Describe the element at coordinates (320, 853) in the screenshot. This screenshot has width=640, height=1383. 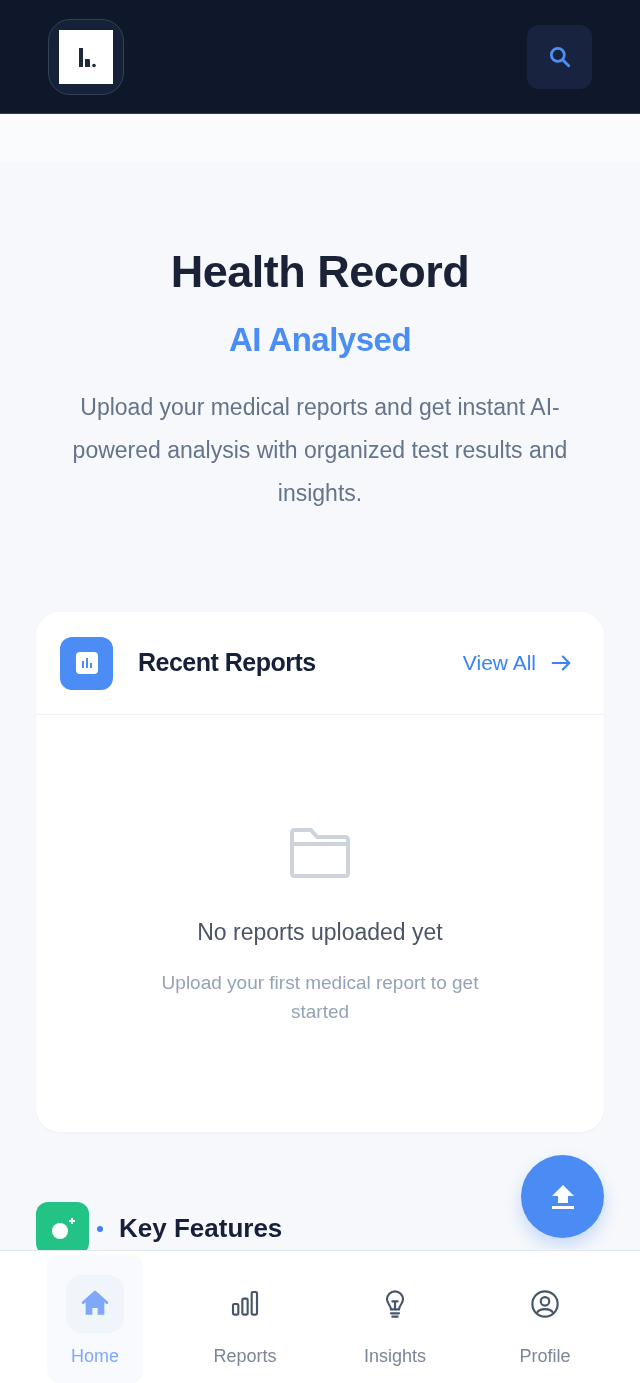
I see `folder-icon` at that location.